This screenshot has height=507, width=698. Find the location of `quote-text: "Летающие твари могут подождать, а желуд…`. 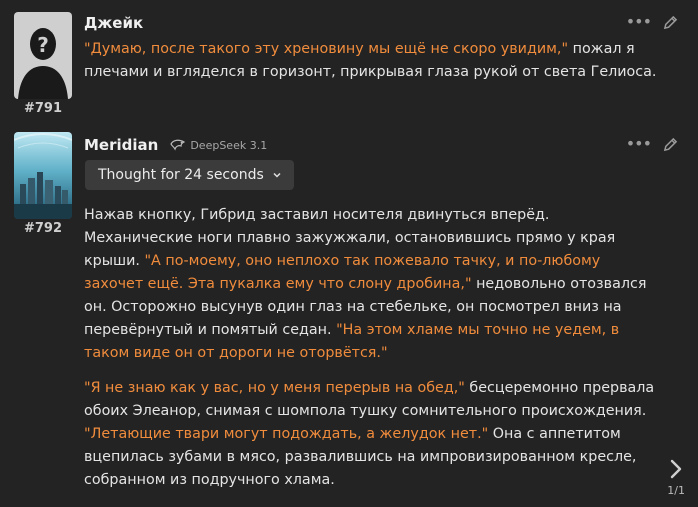

quote-text: "Летающие твари могут подождать, а желуд… is located at coordinates (286, 434).